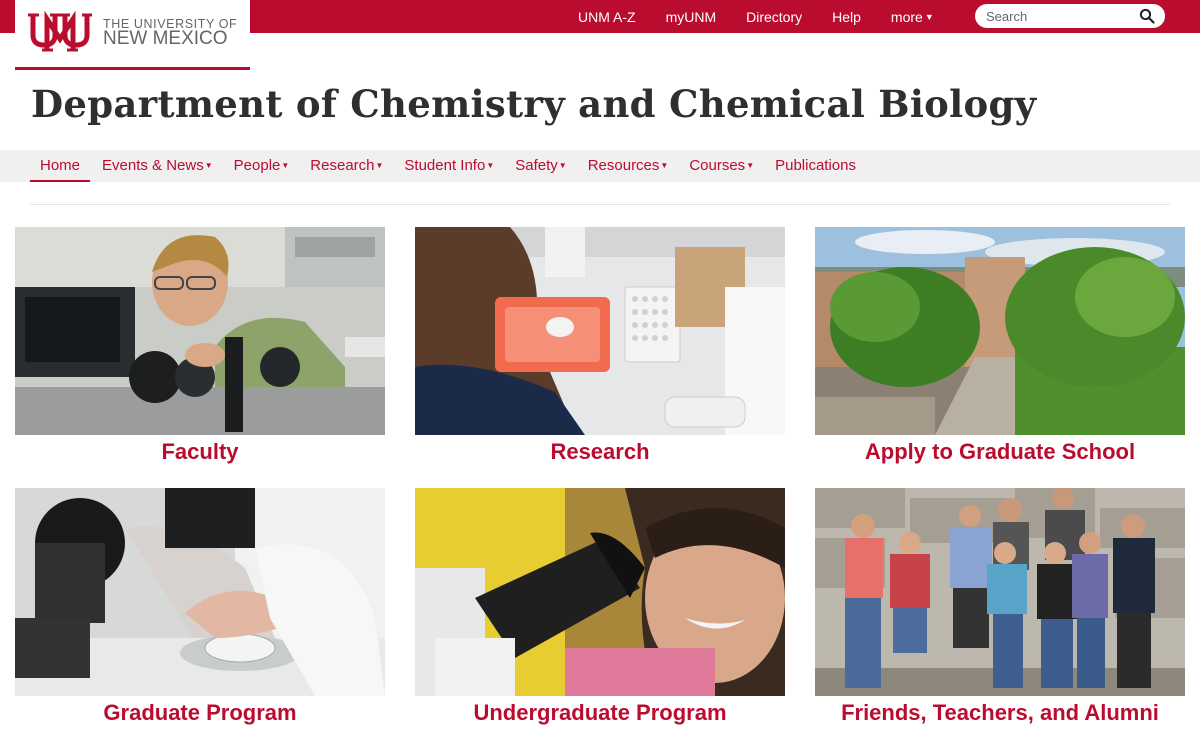 Image resolution: width=1200 pixels, height=740 pixels. What do you see at coordinates (691, 17) in the screenshot?
I see `link-myunm: myUNM` at bounding box center [691, 17].